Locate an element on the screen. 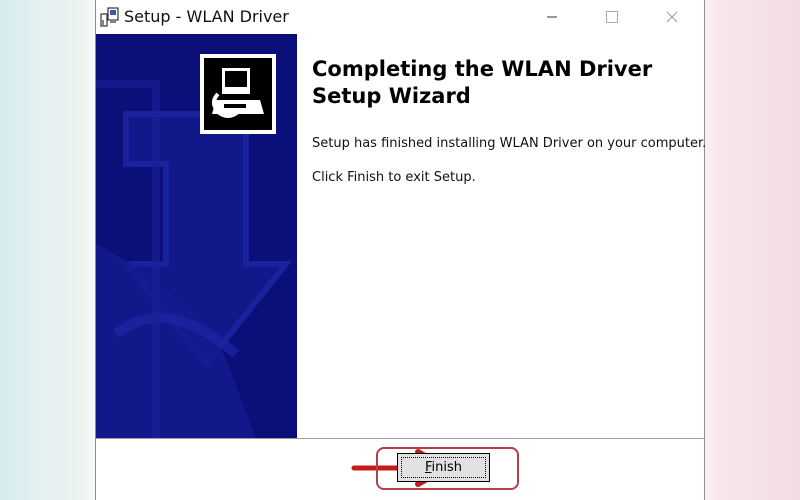  finish-label-rest: inish is located at coordinates (447, 467).